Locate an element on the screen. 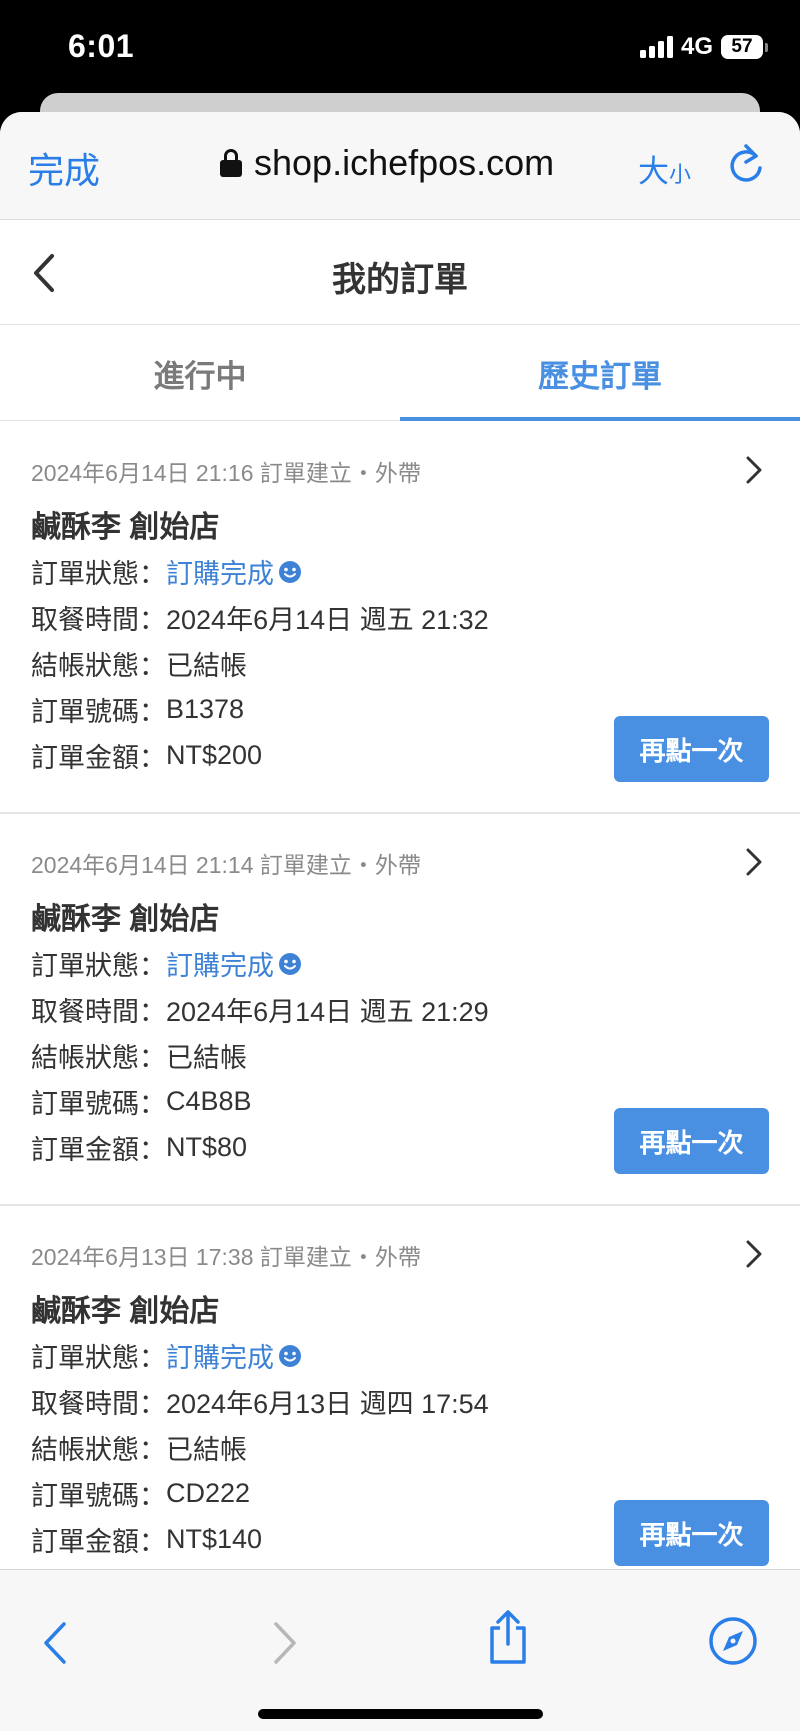 This screenshot has width=800, height=1731. network-type: 4G is located at coordinates (696, 46).